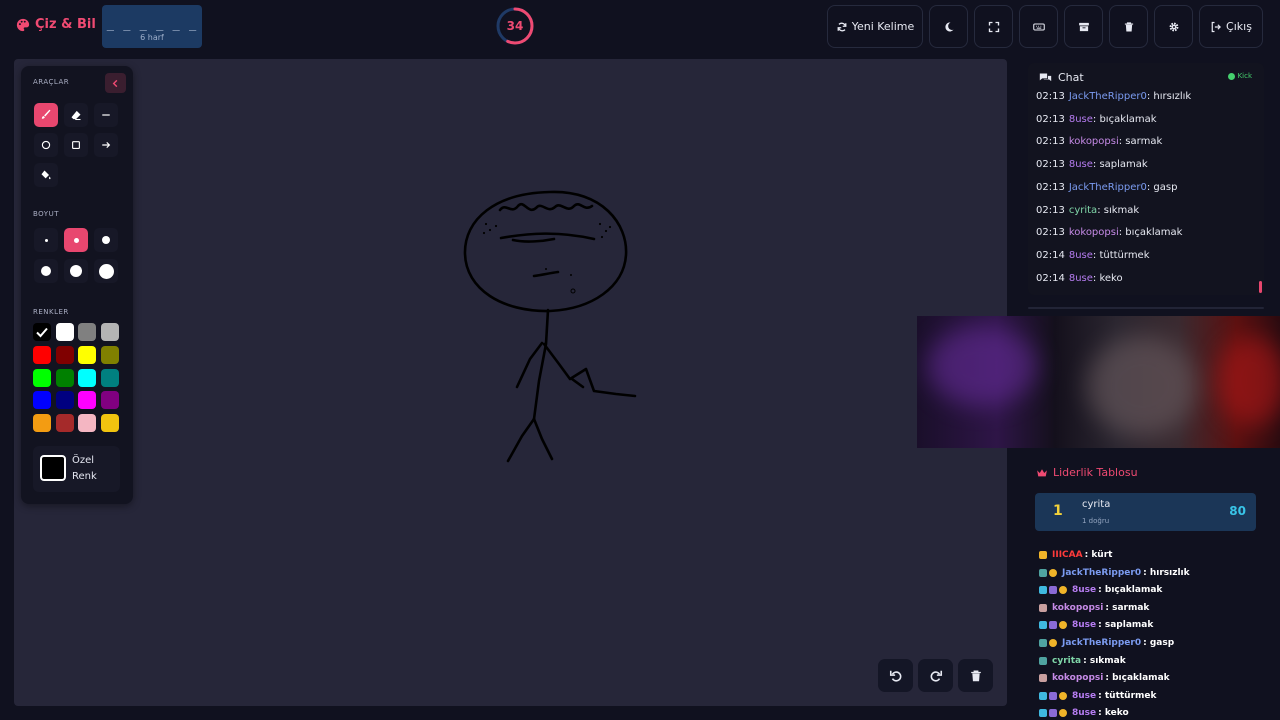 This screenshot has height=720, width=1280. Describe the element at coordinates (1104, 678) in the screenshot. I see `feed-message: kokopopsi : bıçaklamak` at that location.